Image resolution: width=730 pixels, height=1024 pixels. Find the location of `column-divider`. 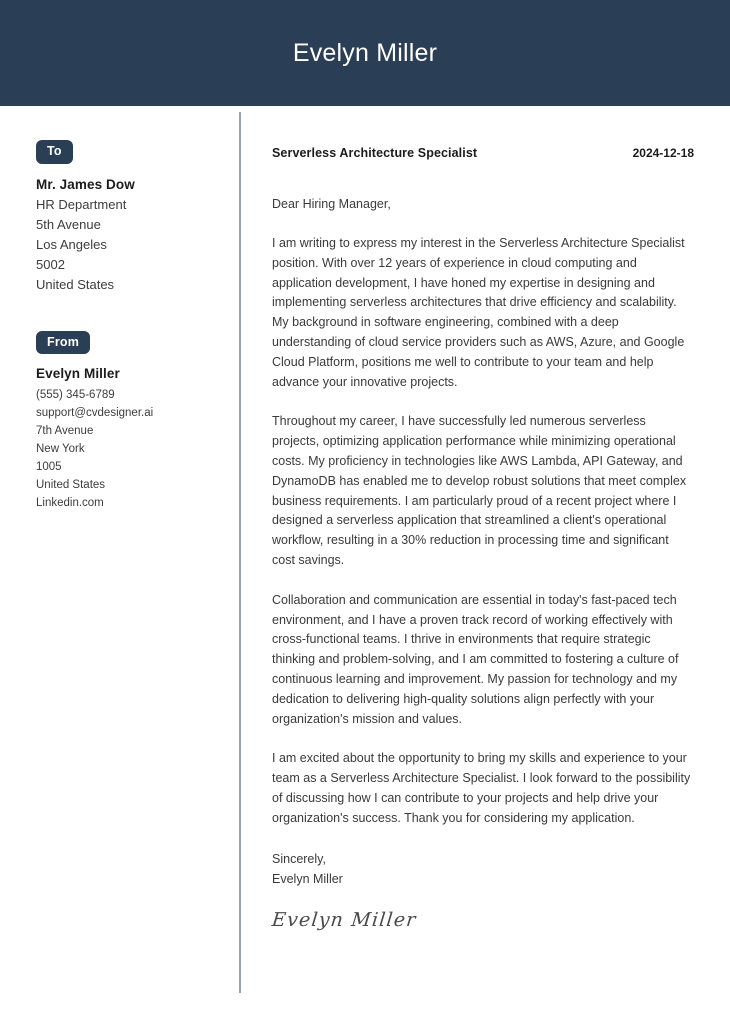

column-divider is located at coordinates (240, 552).